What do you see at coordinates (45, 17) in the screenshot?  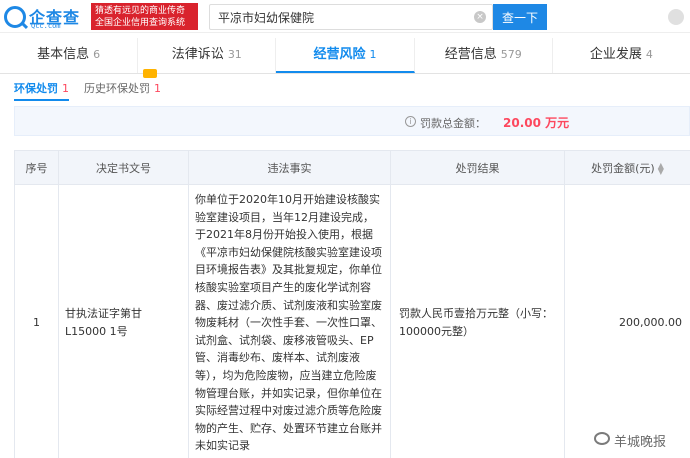 I see `logo: 企查查 Qcc.com` at bounding box center [45, 17].